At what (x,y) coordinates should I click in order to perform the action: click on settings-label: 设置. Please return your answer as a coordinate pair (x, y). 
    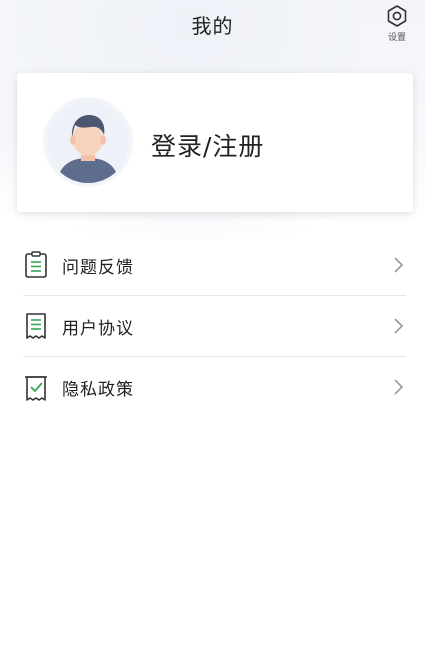
    Looking at the image, I should click on (396, 38).